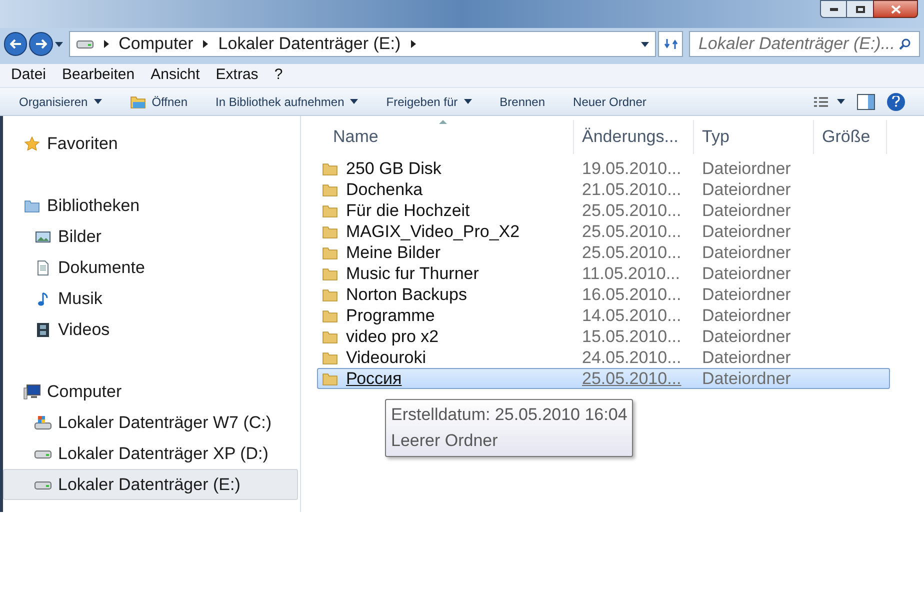  Describe the element at coordinates (150, 205) in the screenshot. I see `sidebar-item: Bibliotheken` at that location.